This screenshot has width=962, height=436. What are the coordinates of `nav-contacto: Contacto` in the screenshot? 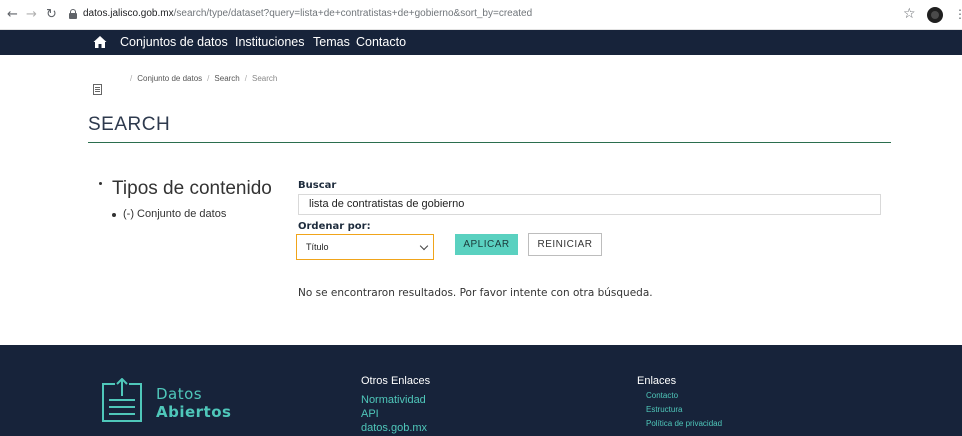 It's located at (381, 42).